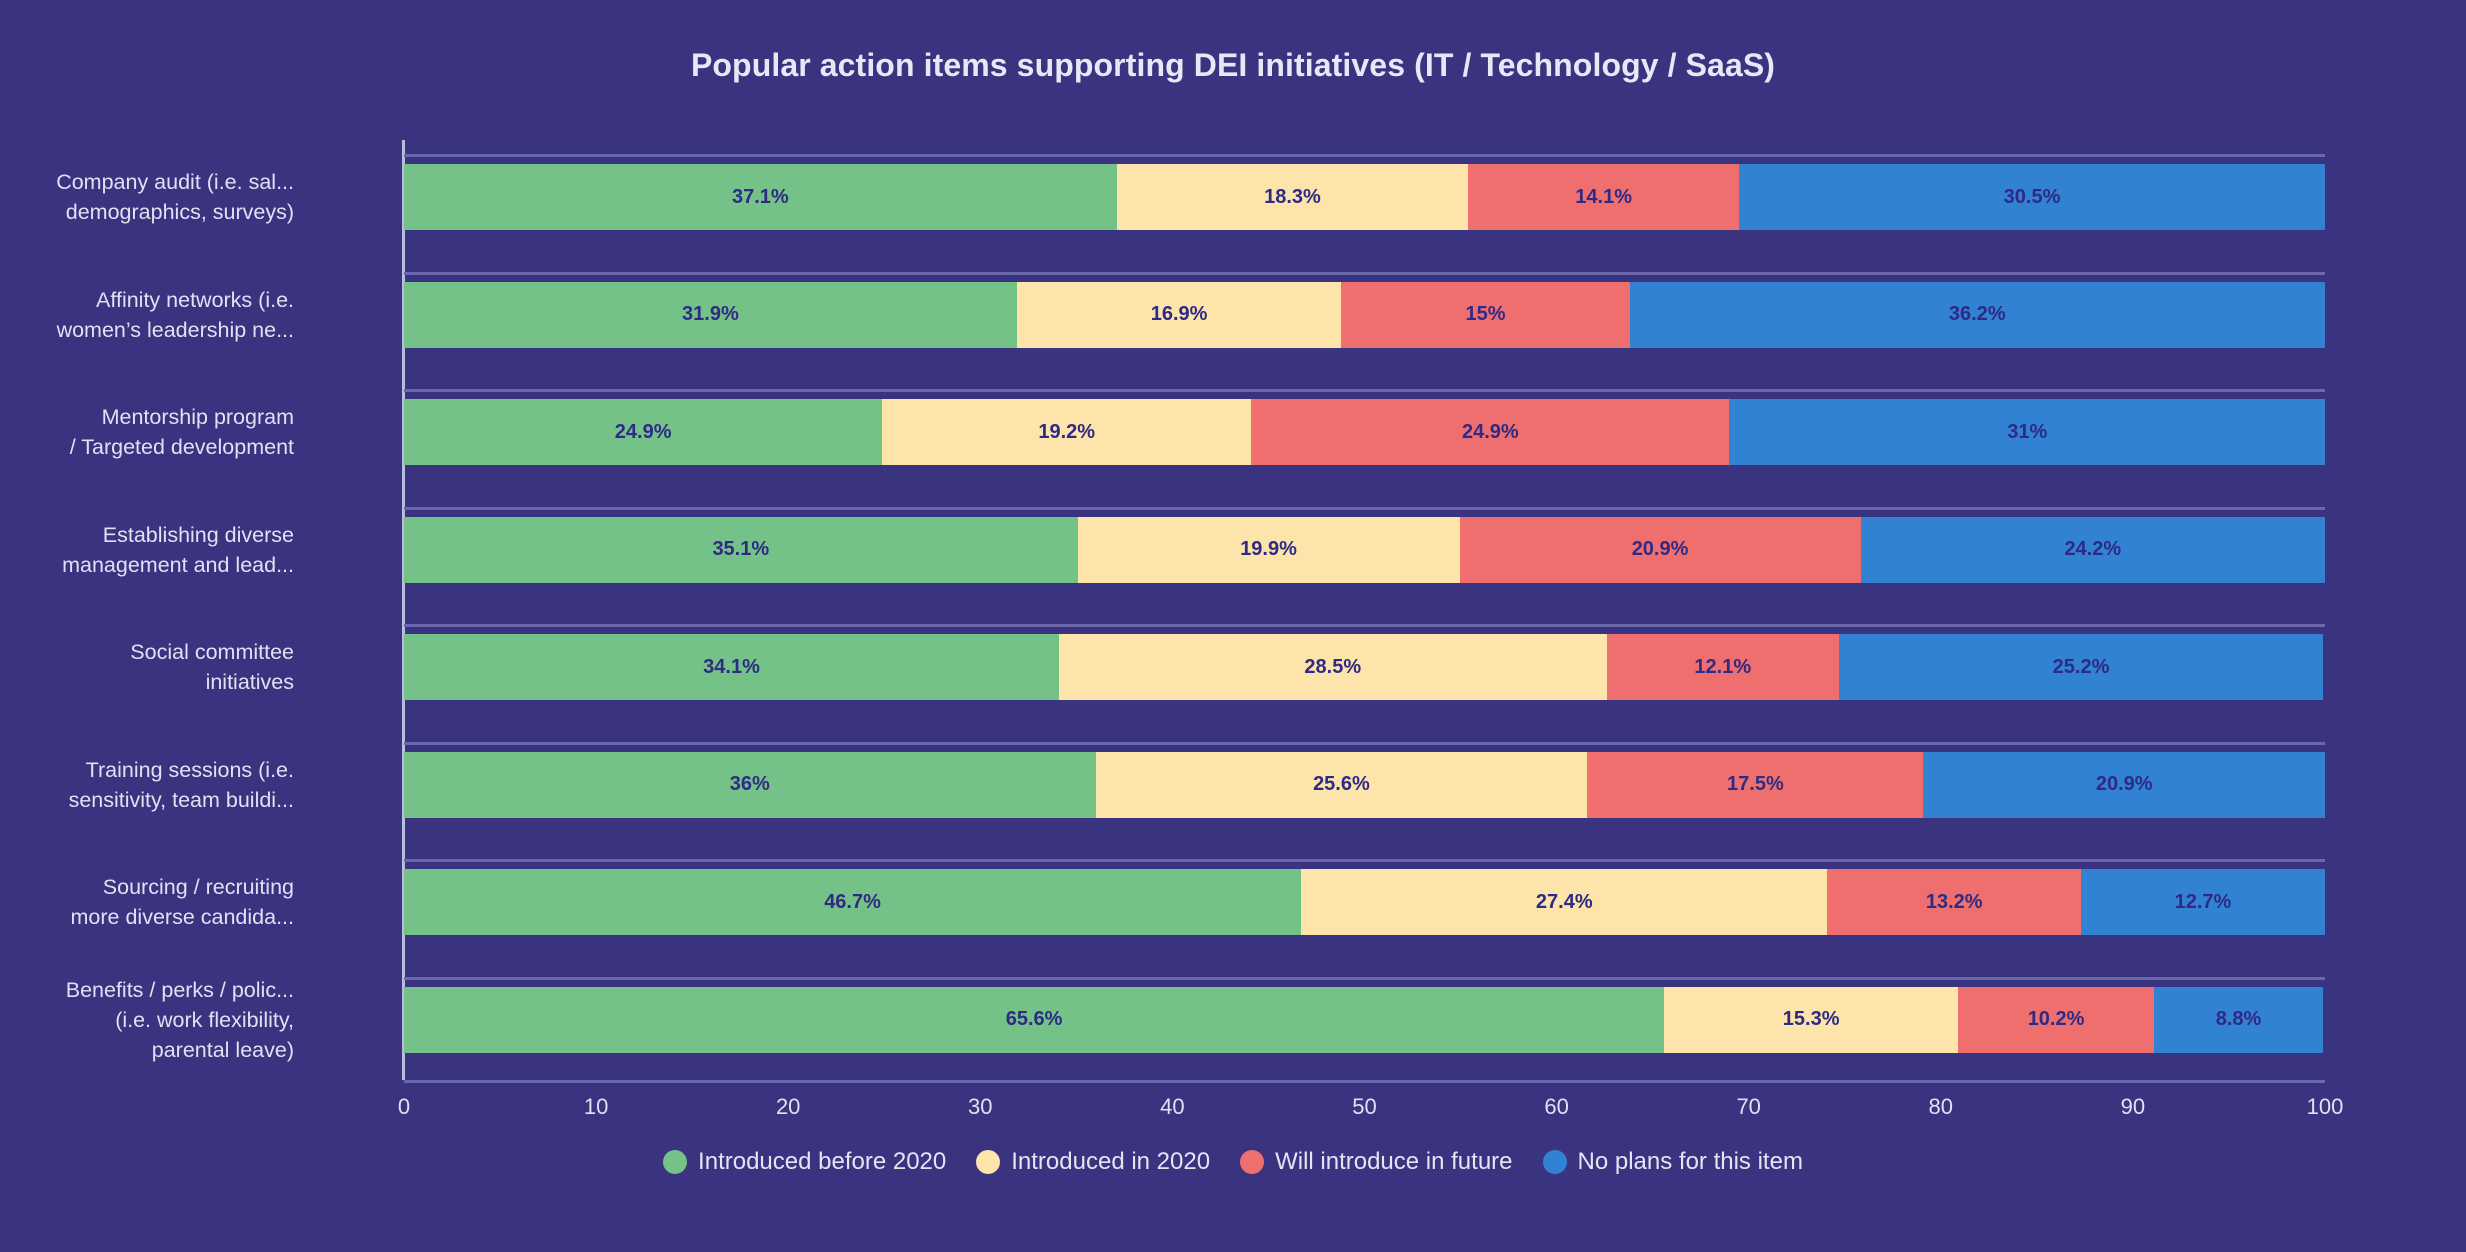  Describe the element at coordinates (1941, 1106) in the screenshot. I see `x-tick-label: 80` at that location.